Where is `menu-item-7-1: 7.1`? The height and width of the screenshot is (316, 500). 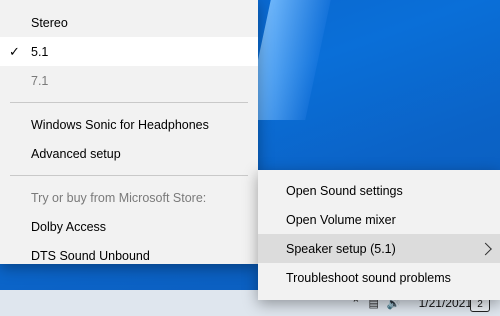
menu-item-7-1: 7.1 is located at coordinates (129, 80).